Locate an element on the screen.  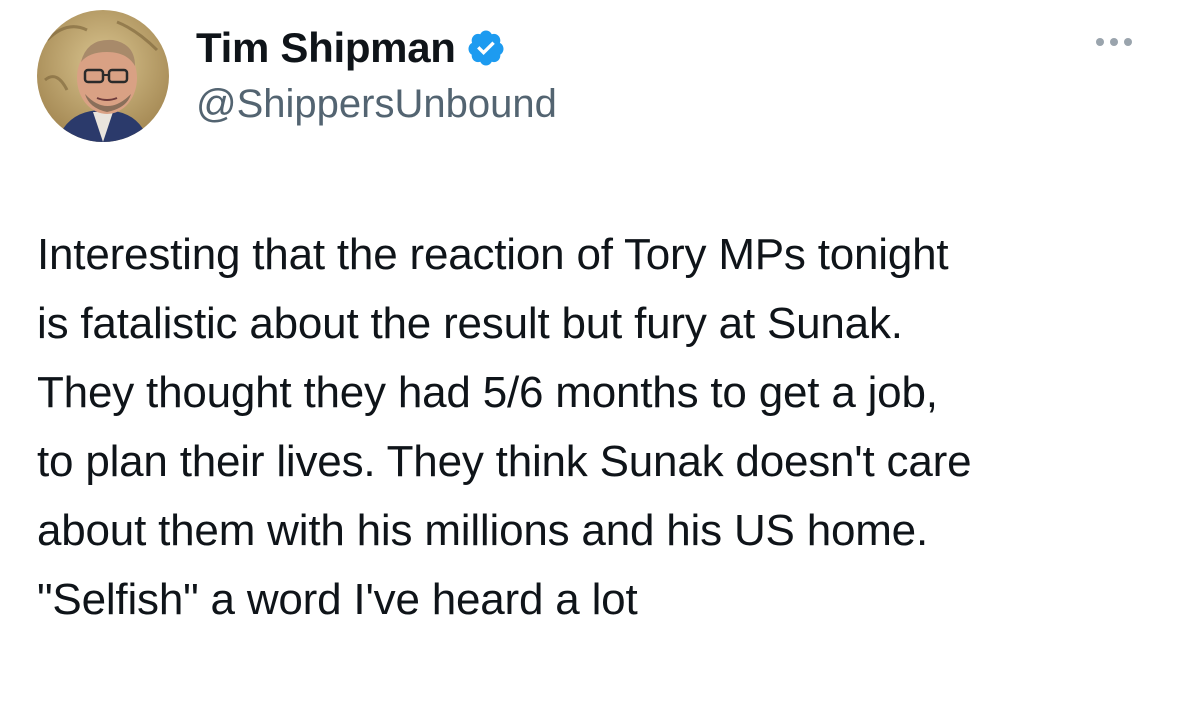
author-display-name: Tim Shipman is located at coordinates (326, 48).